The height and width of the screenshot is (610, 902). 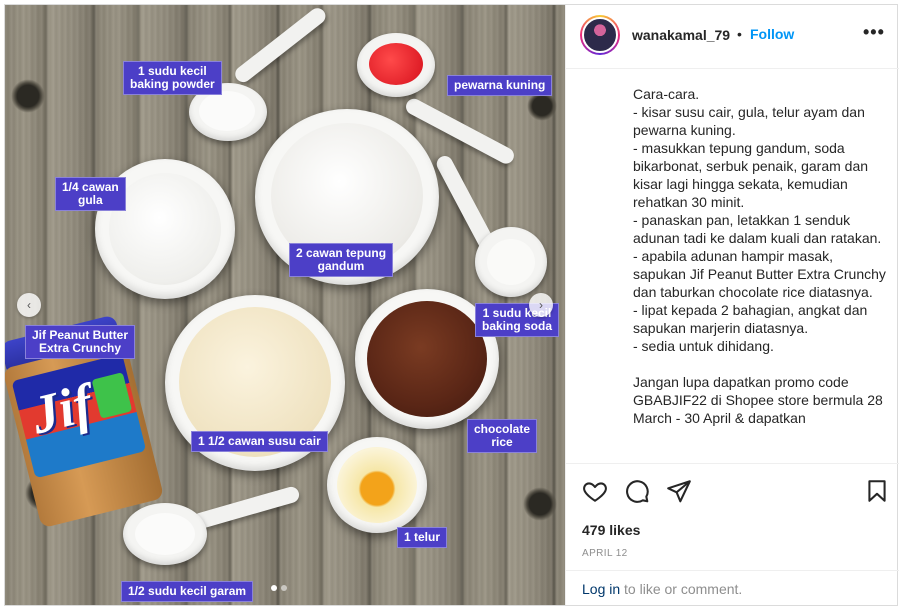 What do you see at coordinates (605, 553) in the screenshot?
I see `post-date: APRIL 12` at bounding box center [605, 553].